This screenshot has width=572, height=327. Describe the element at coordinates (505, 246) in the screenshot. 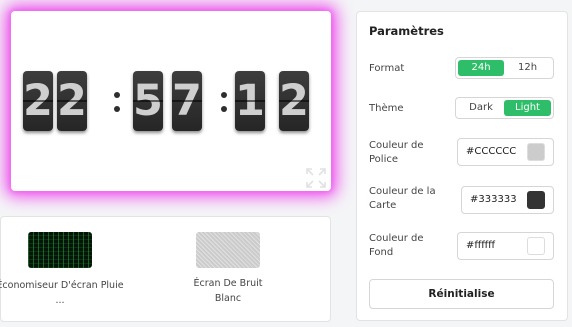

I see `bg-color-field: #ffffff` at that location.